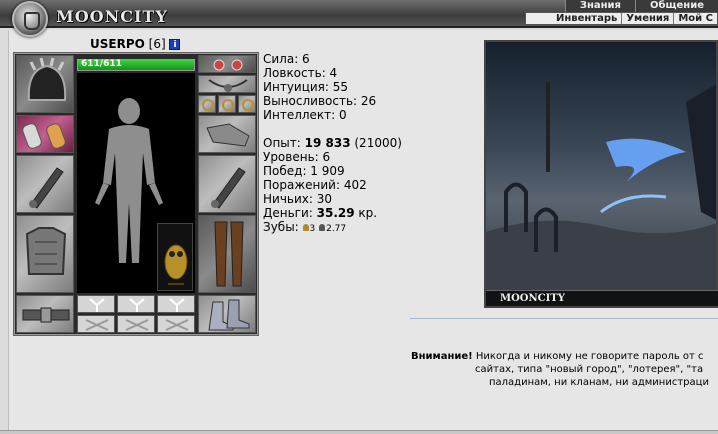 The width and height of the screenshot is (718, 434). What do you see at coordinates (297, 157) in the screenshot?
I see `stat-level: Уровень: 6` at bounding box center [297, 157].